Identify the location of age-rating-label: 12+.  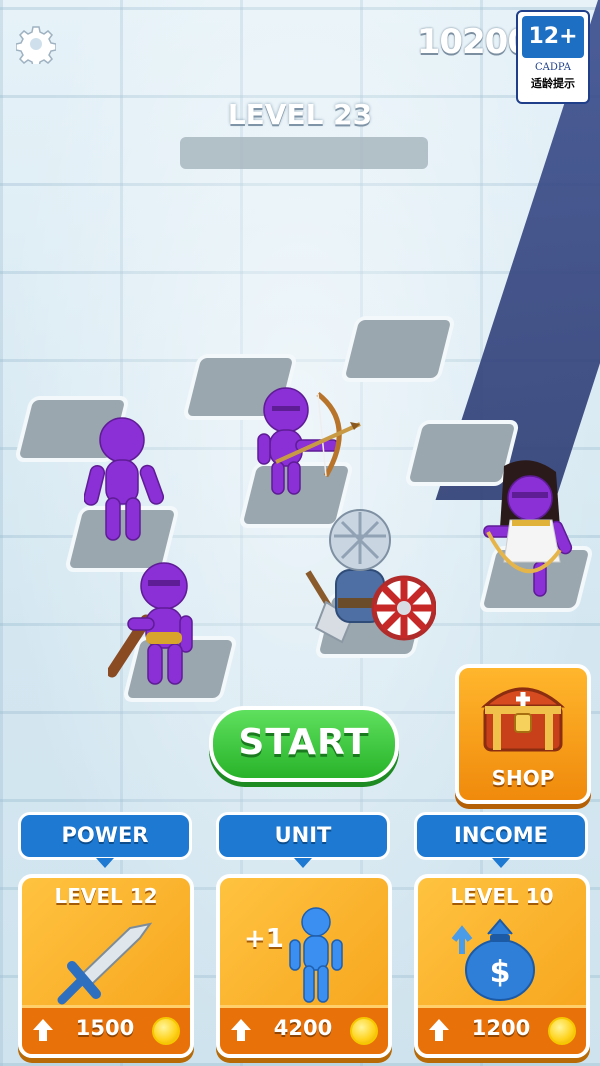
(553, 37).